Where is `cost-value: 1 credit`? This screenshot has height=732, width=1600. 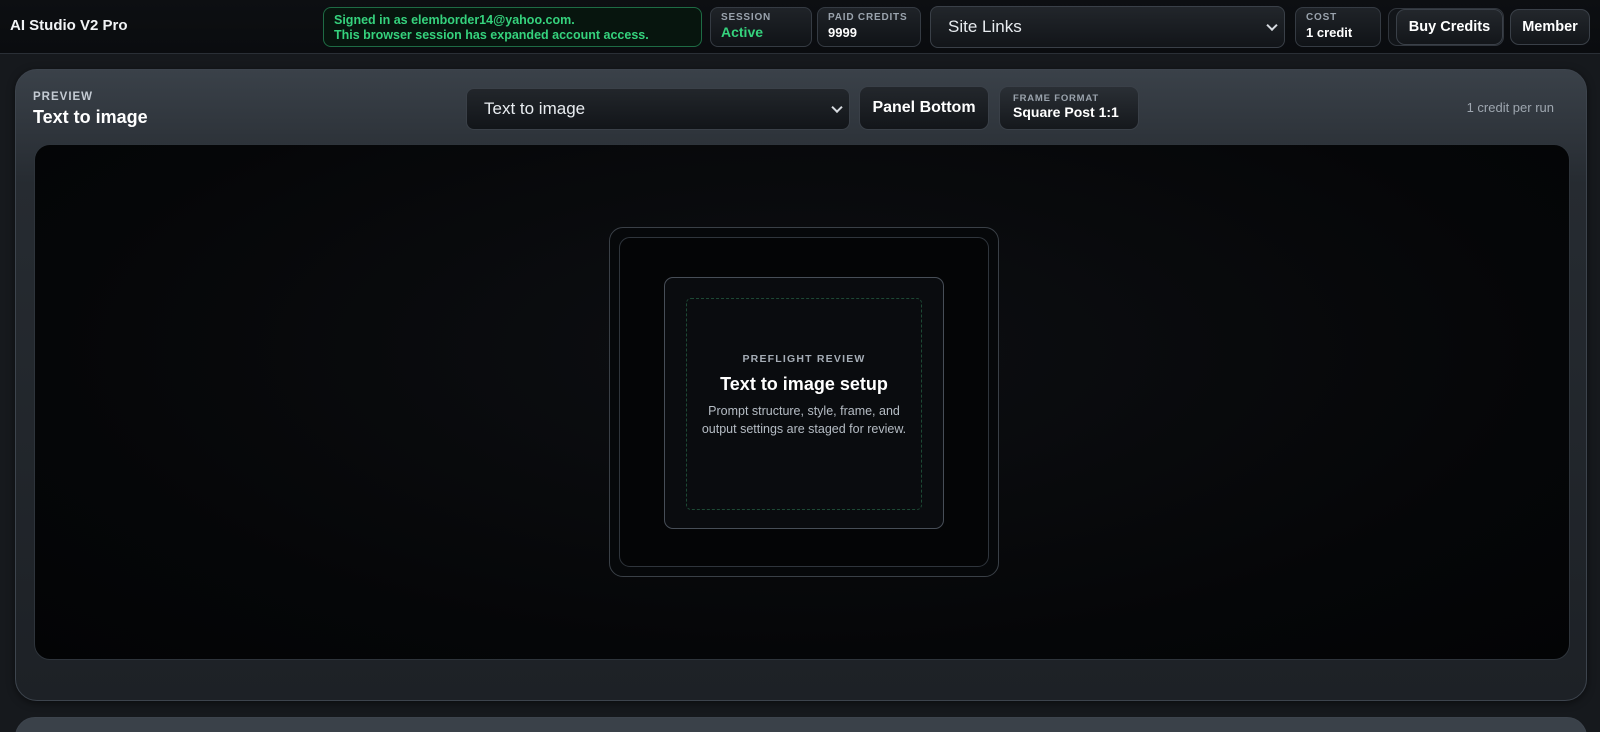
cost-value: 1 credit is located at coordinates (1329, 32).